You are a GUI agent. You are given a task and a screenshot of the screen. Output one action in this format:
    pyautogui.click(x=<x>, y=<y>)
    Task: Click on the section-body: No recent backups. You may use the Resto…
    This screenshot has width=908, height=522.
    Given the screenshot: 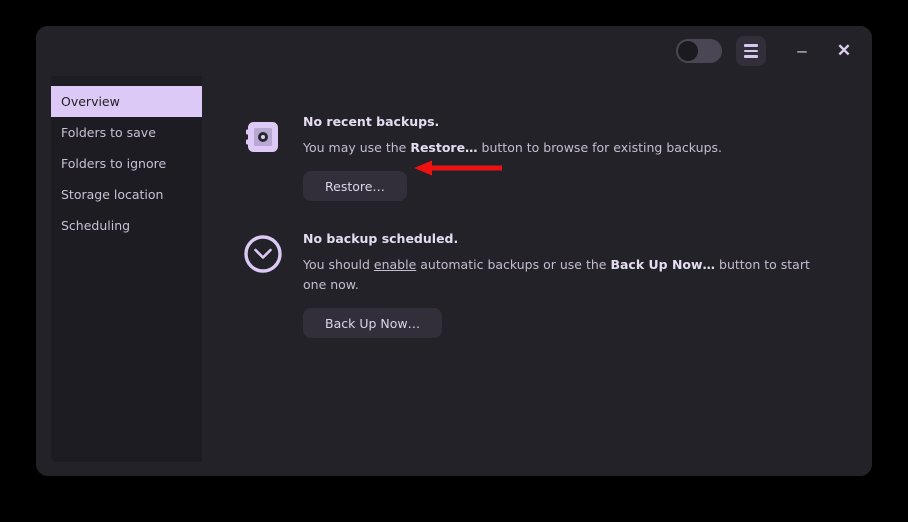 What is the action you would take?
    pyautogui.click(x=504, y=158)
    